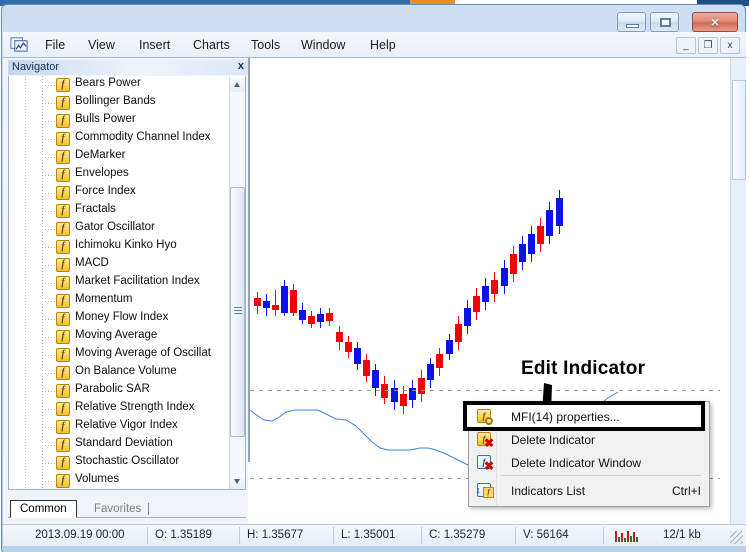  What do you see at coordinates (128, 67) in the screenshot?
I see `navigator-title-bar: Navigator x` at bounding box center [128, 67].